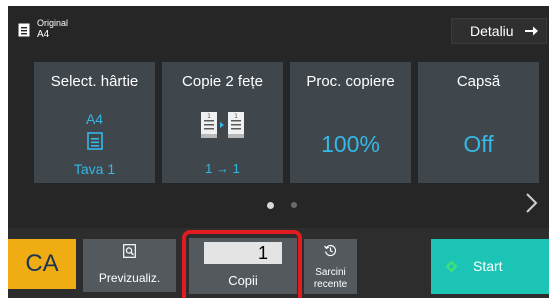 This screenshot has height=298, width=550. What do you see at coordinates (129, 251) in the screenshot?
I see `preview-magnifier-icon` at bounding box center [129, 251].